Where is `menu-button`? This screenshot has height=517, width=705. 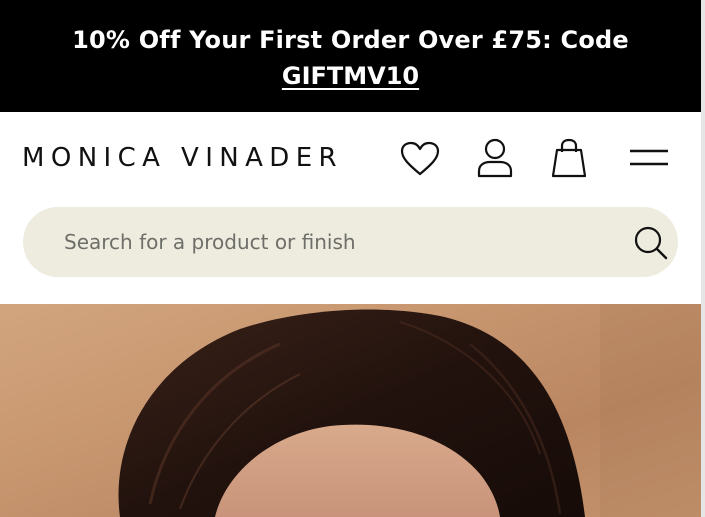 menu-button is located at coordinates (649, 158).